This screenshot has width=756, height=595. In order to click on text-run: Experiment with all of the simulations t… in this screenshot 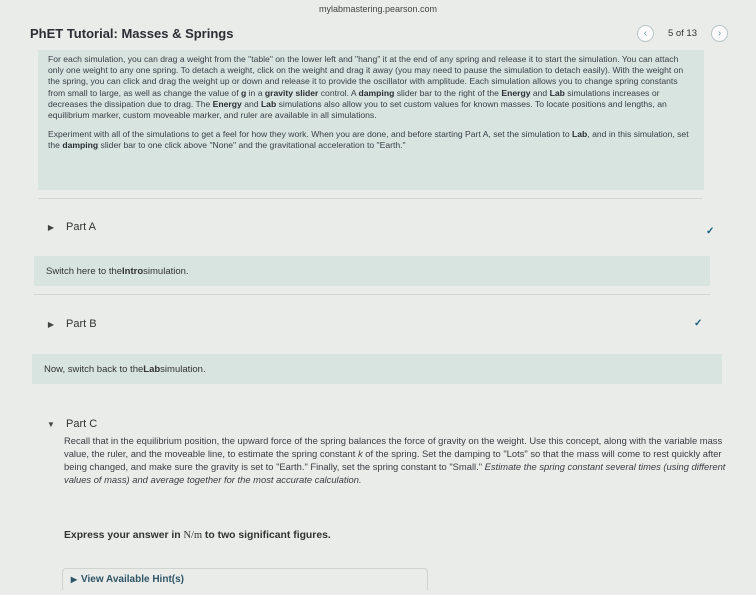, I will do `click(310, 134)`.